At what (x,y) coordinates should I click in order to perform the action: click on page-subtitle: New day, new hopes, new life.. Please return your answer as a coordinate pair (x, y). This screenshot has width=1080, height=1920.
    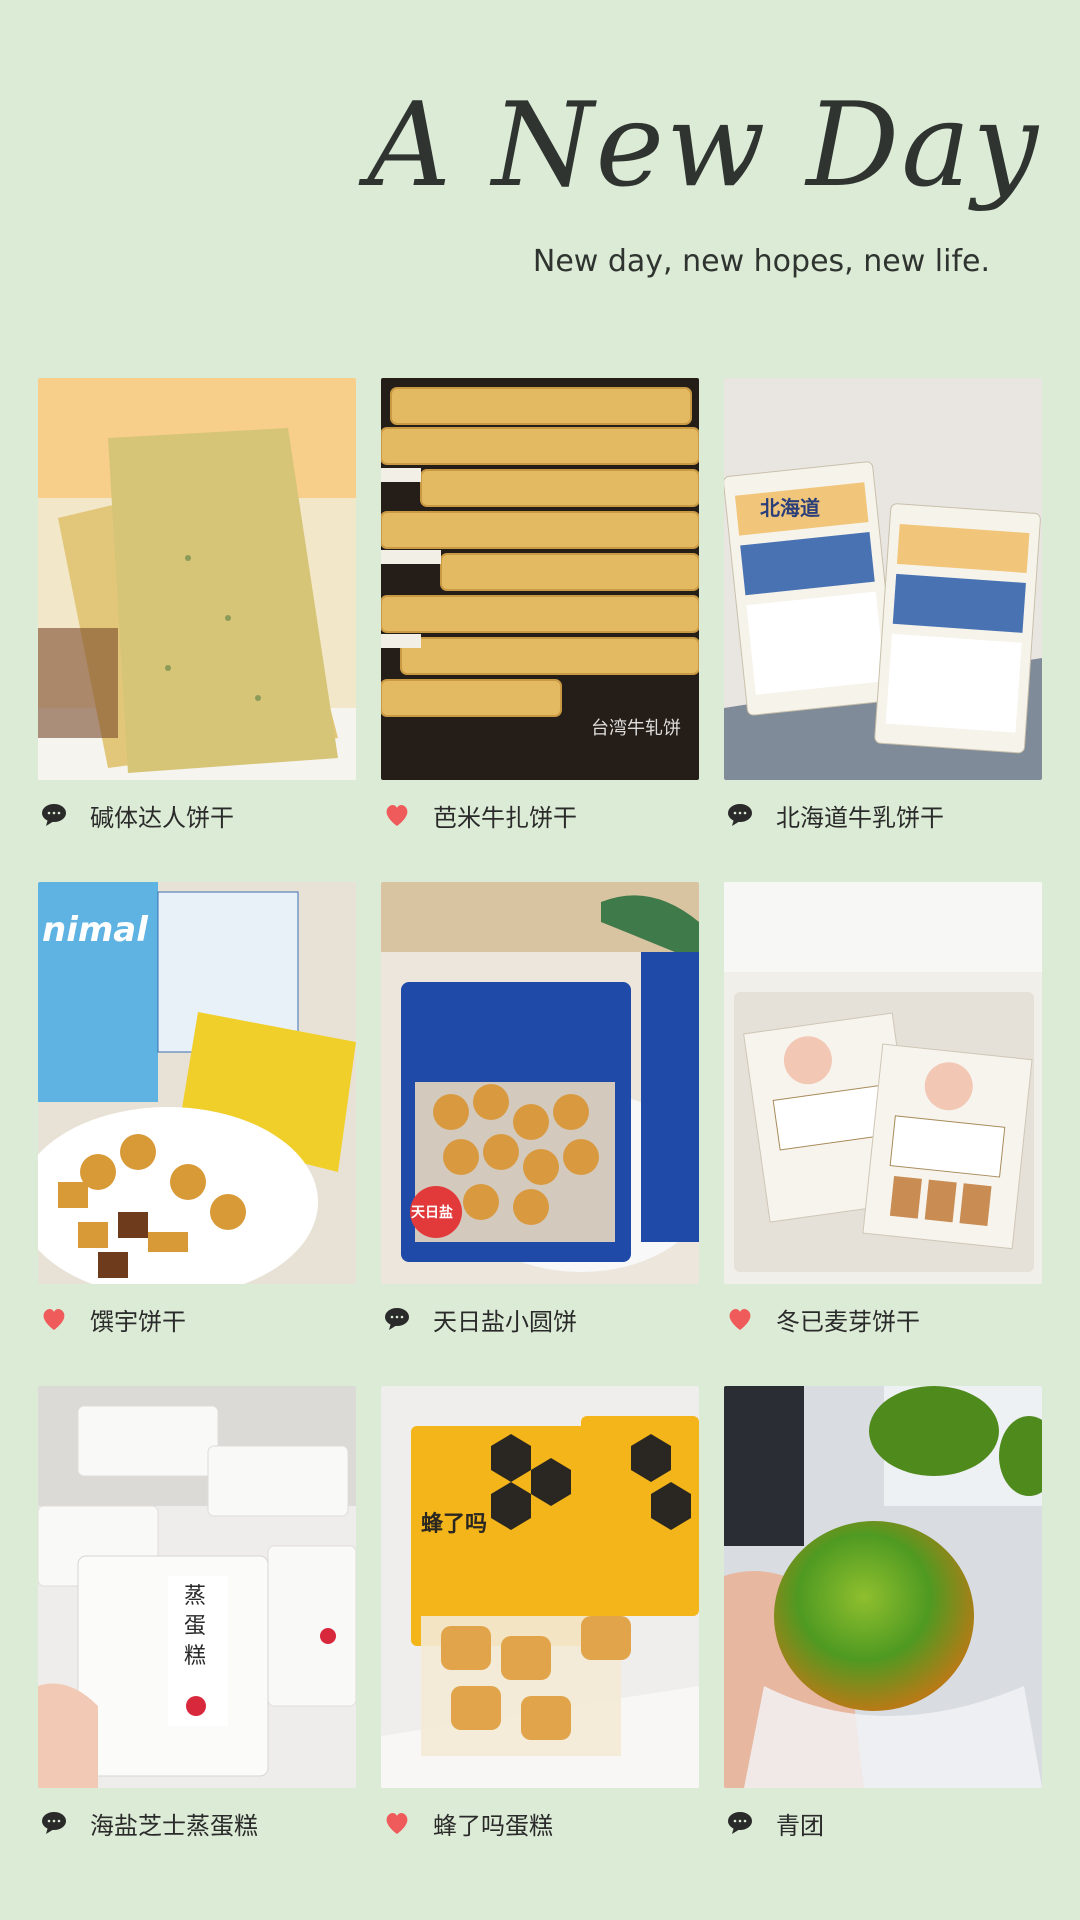
    Looking at the image, I should click on (761, 261).